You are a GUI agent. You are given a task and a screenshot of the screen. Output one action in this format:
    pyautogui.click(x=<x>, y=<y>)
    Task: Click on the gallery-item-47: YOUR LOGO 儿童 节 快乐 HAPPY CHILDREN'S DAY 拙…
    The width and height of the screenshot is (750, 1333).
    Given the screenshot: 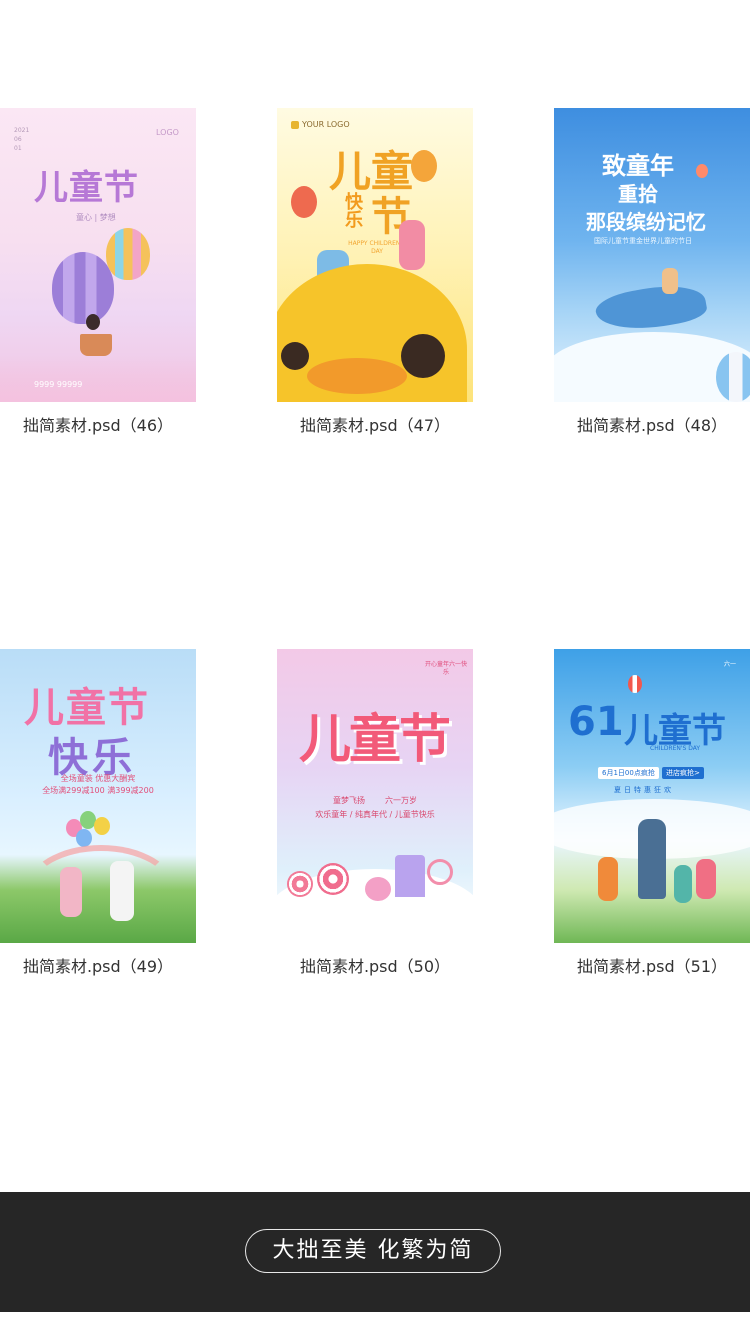 What is the action you would take?
    pyautogui.click(x=375, y=272)
    